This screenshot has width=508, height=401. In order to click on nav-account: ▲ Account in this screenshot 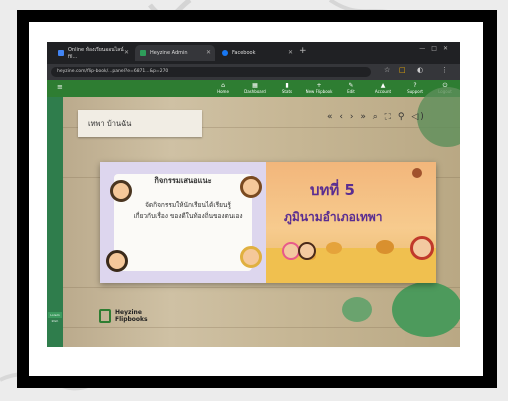, I will do `click(383, 88)`.